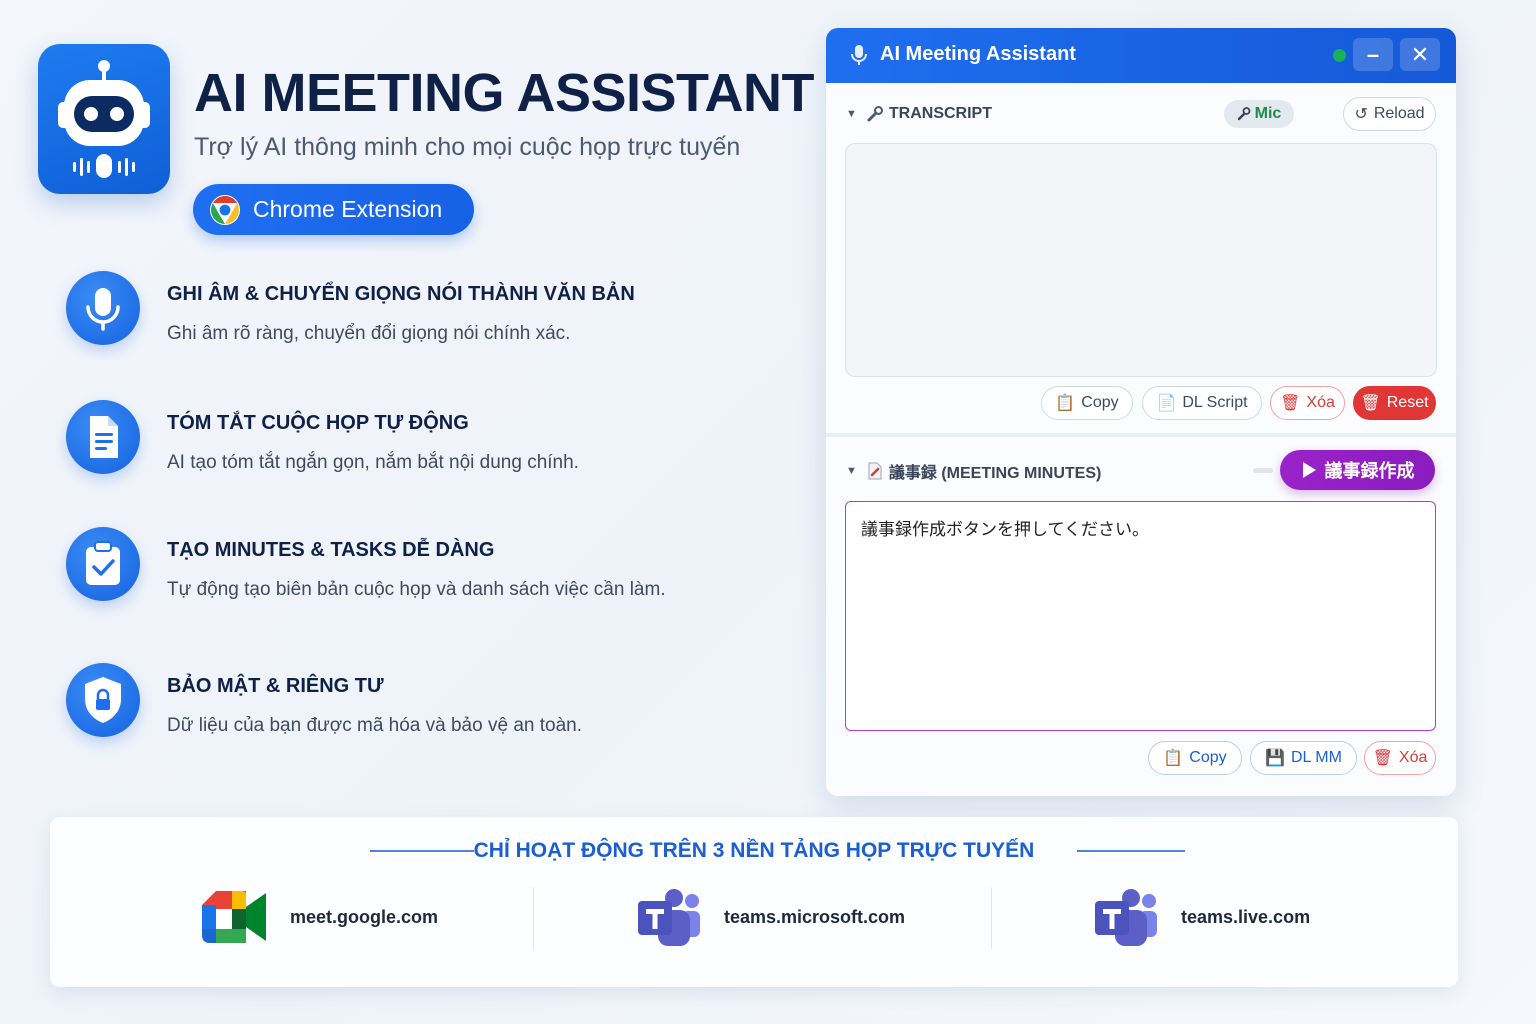 This screenshot has height=1024, width=1536. Describe the element at coordinates (1263, 470) in the screenshot. I see `collapse-handle` at that location.